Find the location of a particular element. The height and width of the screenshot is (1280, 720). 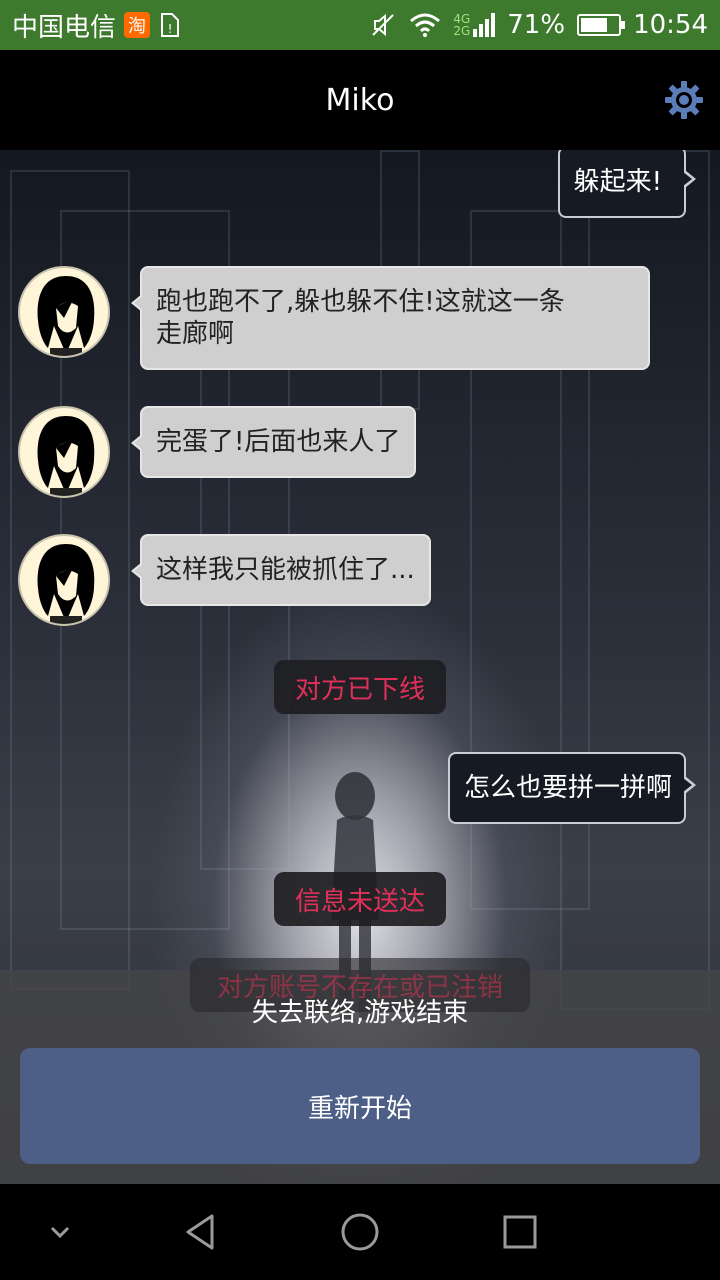

network-type-label-2: 2G is located at coordinates (462, 31).